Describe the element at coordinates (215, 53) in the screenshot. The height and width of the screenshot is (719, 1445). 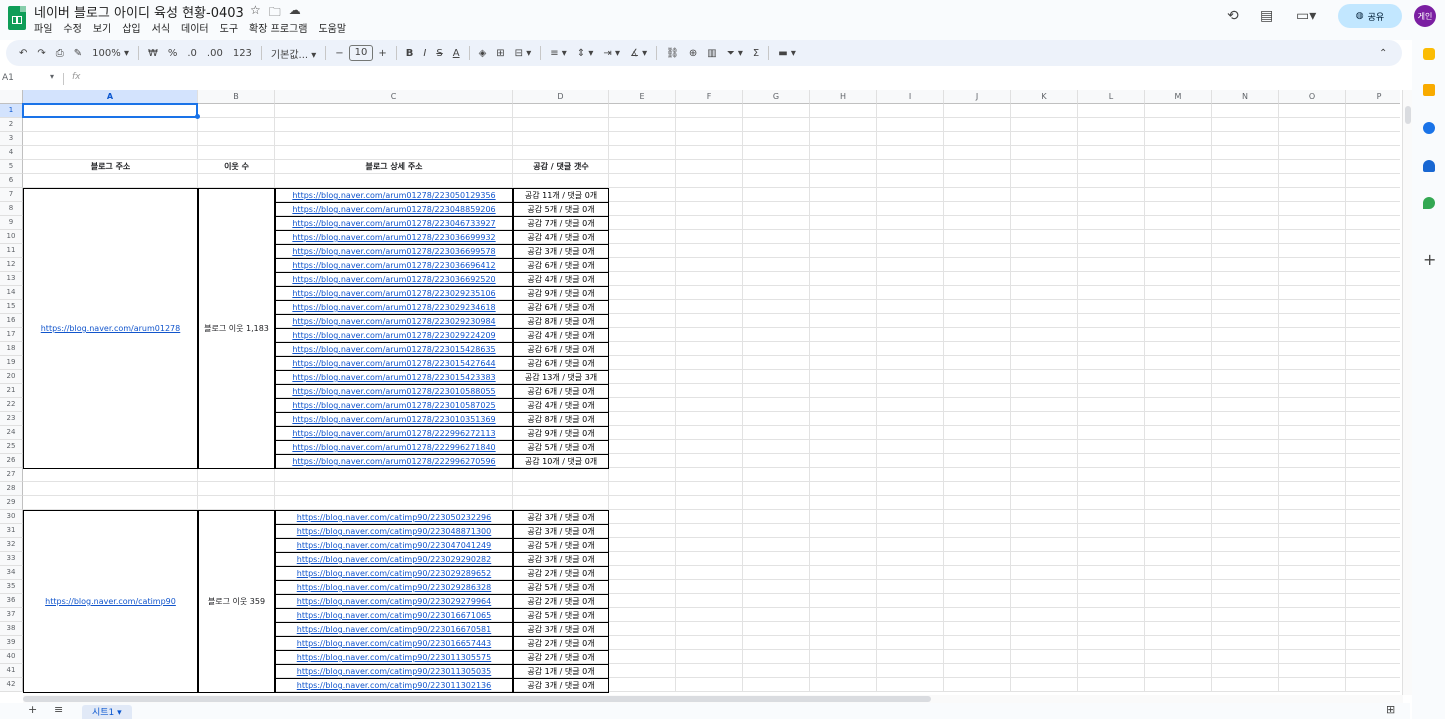
I see `increase-decimal-button: .00` at that location.